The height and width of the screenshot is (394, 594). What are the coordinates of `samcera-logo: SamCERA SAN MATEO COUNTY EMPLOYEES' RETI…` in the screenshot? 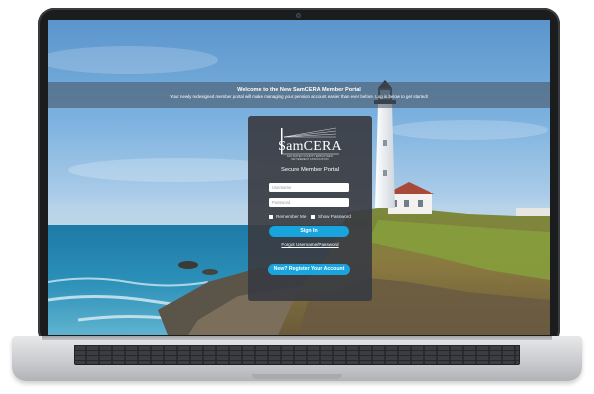 It's located at (310, 143).